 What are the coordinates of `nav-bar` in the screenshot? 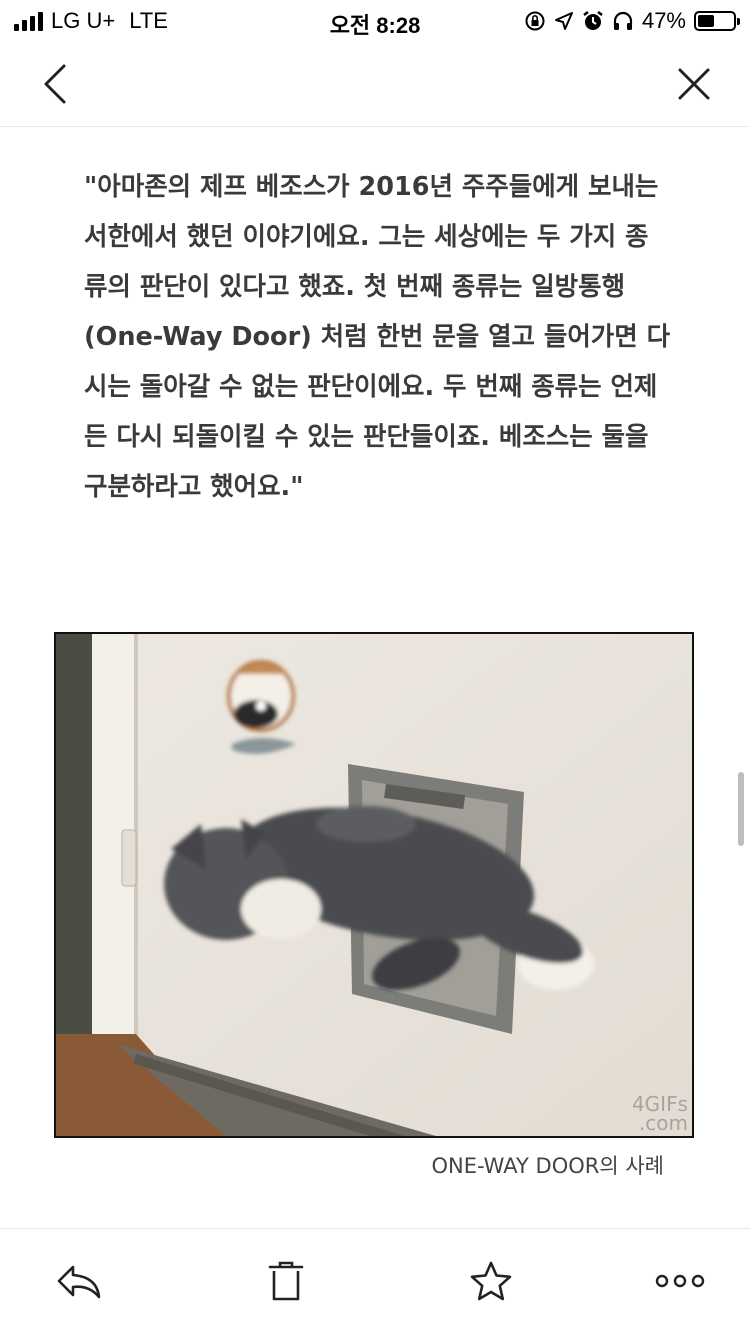 It's located at (375, 83).